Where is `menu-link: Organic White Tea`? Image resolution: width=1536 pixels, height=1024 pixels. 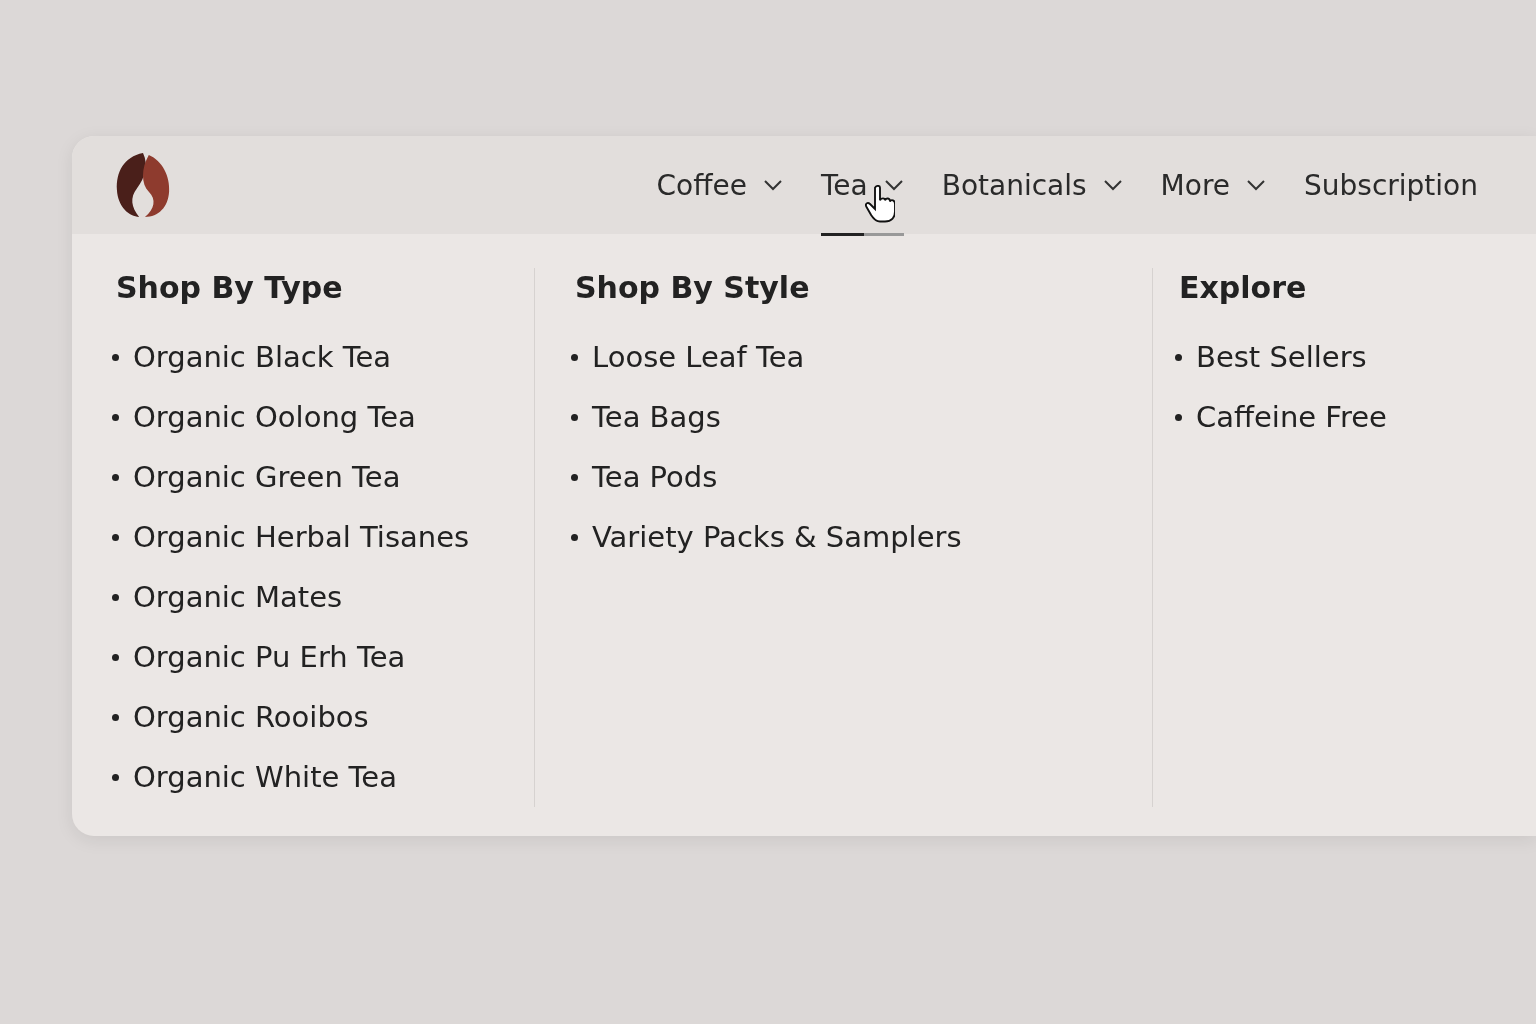 menu-link: Organic White Tea is located at coordinates (265, 777).